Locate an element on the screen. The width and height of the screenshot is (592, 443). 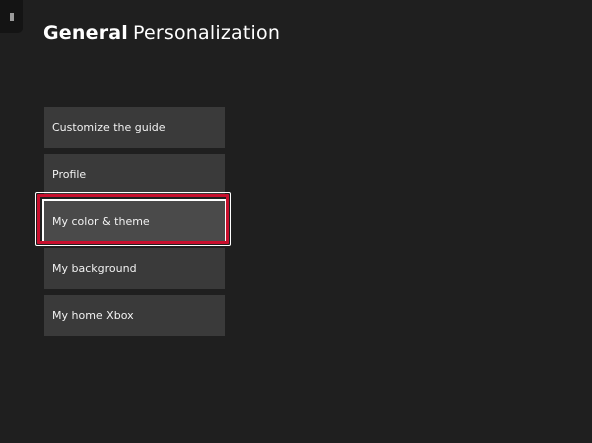
grip-dots-icon is located at coordinates (12, 17).